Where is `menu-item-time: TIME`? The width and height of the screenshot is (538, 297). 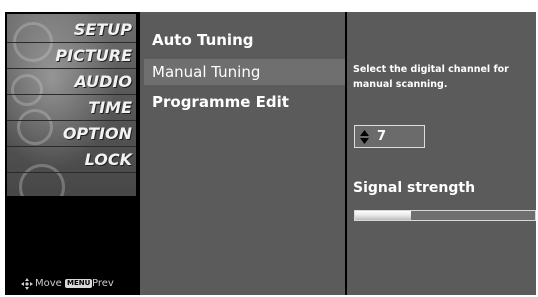 menu-item-time: TIME is located at coordinates (110, 108).